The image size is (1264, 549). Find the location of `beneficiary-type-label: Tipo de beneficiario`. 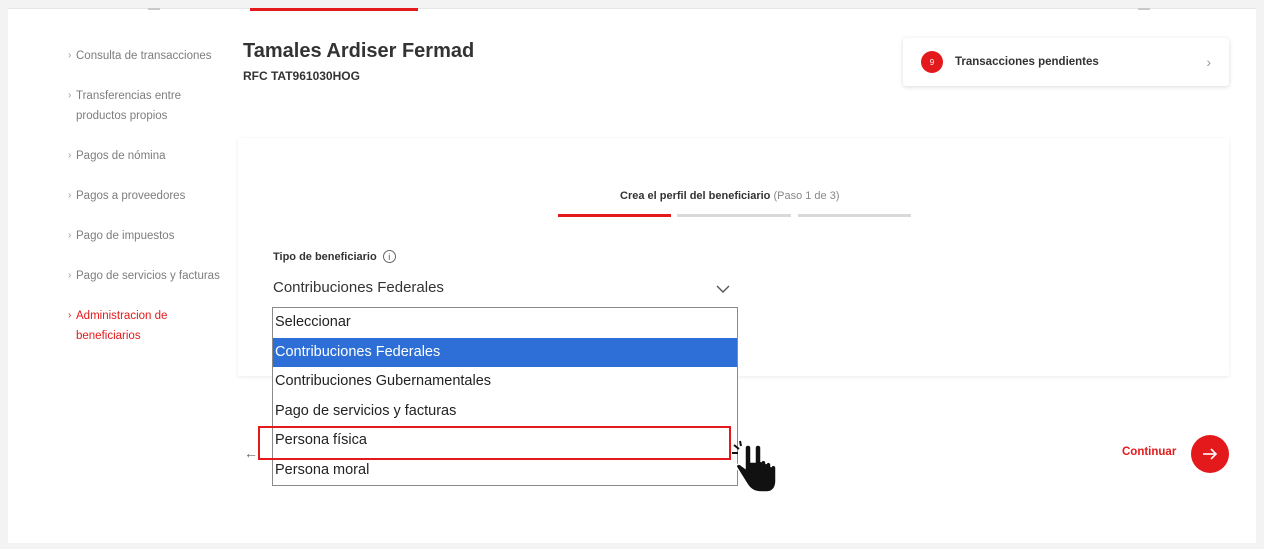

beneficiary-type-label: Tipo de beneficiario is located at coordinates (325, 256).